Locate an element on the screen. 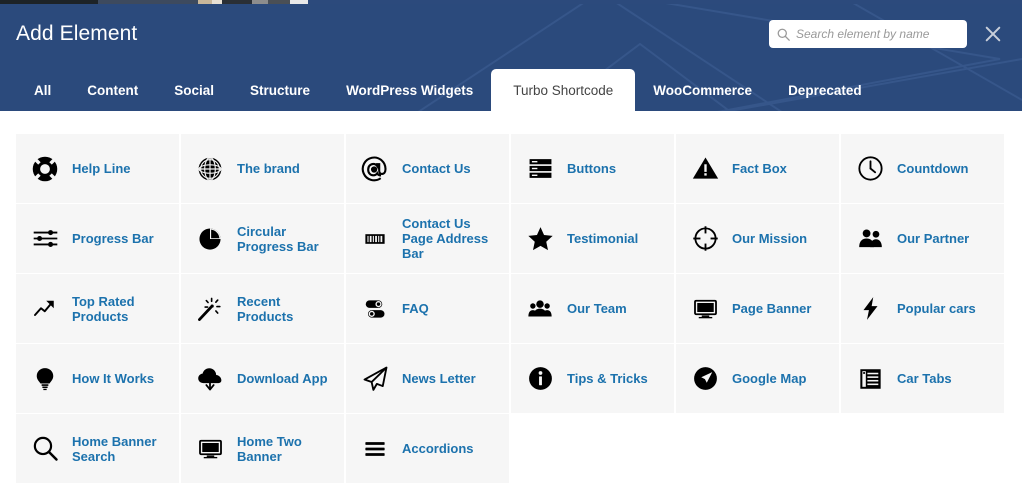 Image resolution: width=1022 pixels, height=502 pixels. tab-all: All is located at coordinates (42, 90).